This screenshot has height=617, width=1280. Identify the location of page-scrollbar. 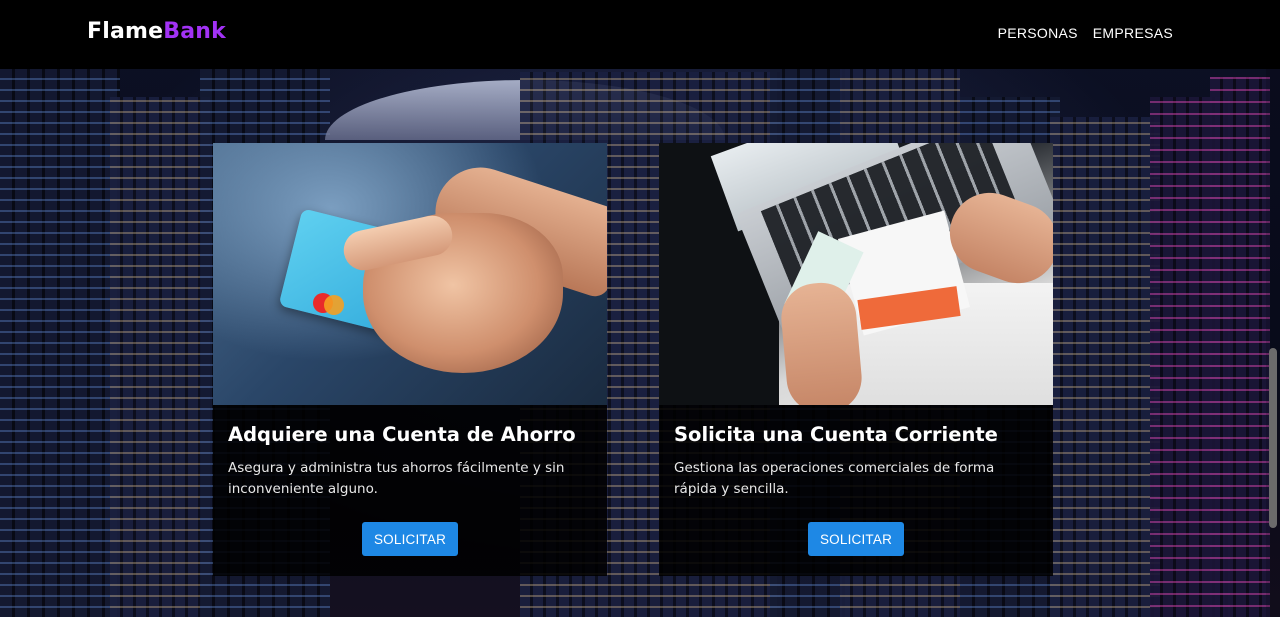
(1273, 343).